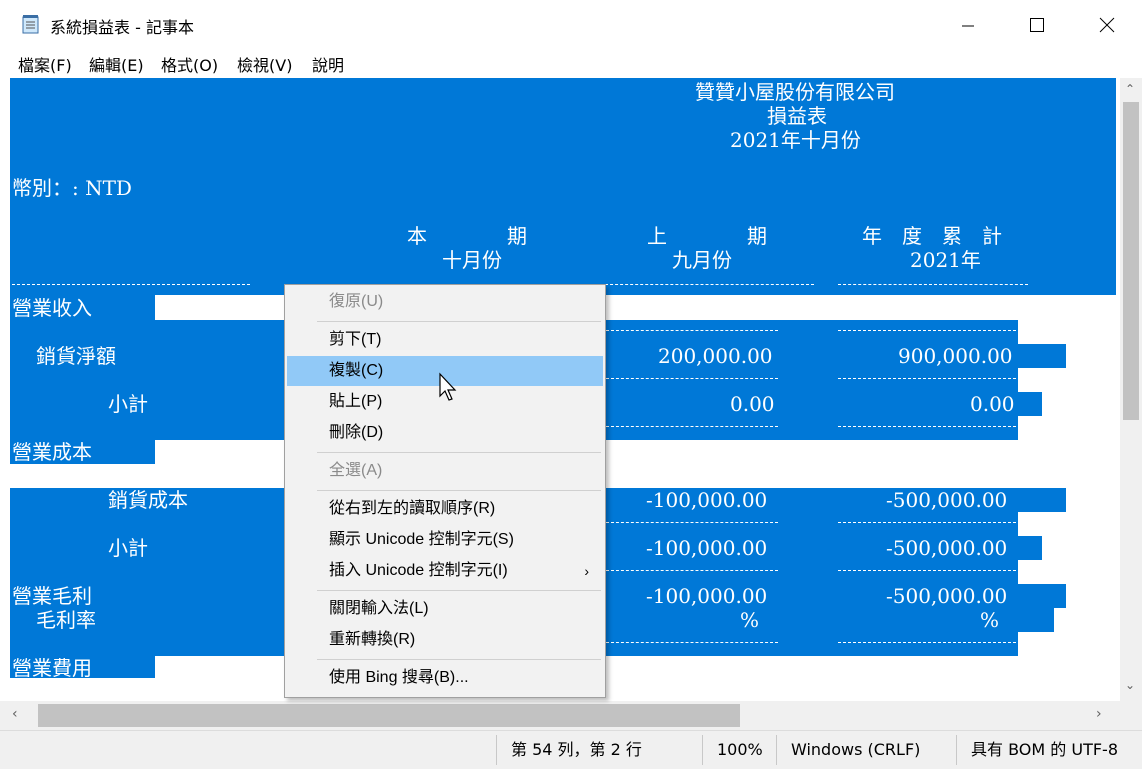 The image size is (1142, 769). Describe the element at coordinates (421, 539) in the screenshot. I see `menu-show-unicode-label: 顯示 Unicode 控制字元(S)` at that location.